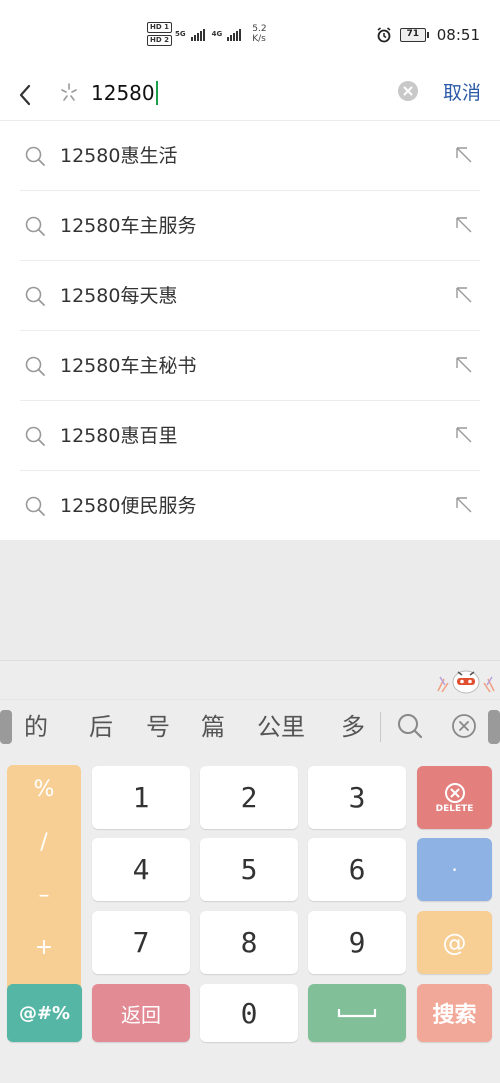 The width and height of the screenshot is (500, 1083). Describe the element at coordinates (159, 27) in the screenshot. I see `hd-badge-1: HD 1` at that location.